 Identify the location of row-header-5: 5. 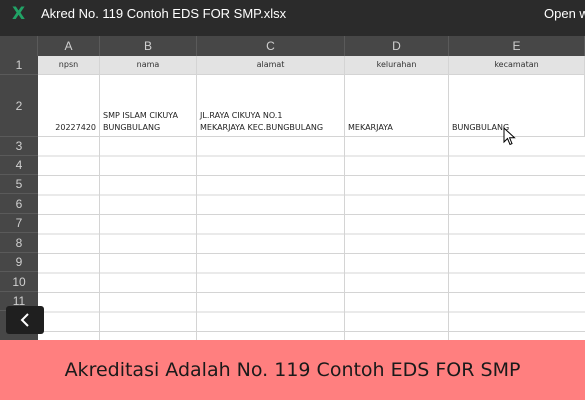
(19, 184).